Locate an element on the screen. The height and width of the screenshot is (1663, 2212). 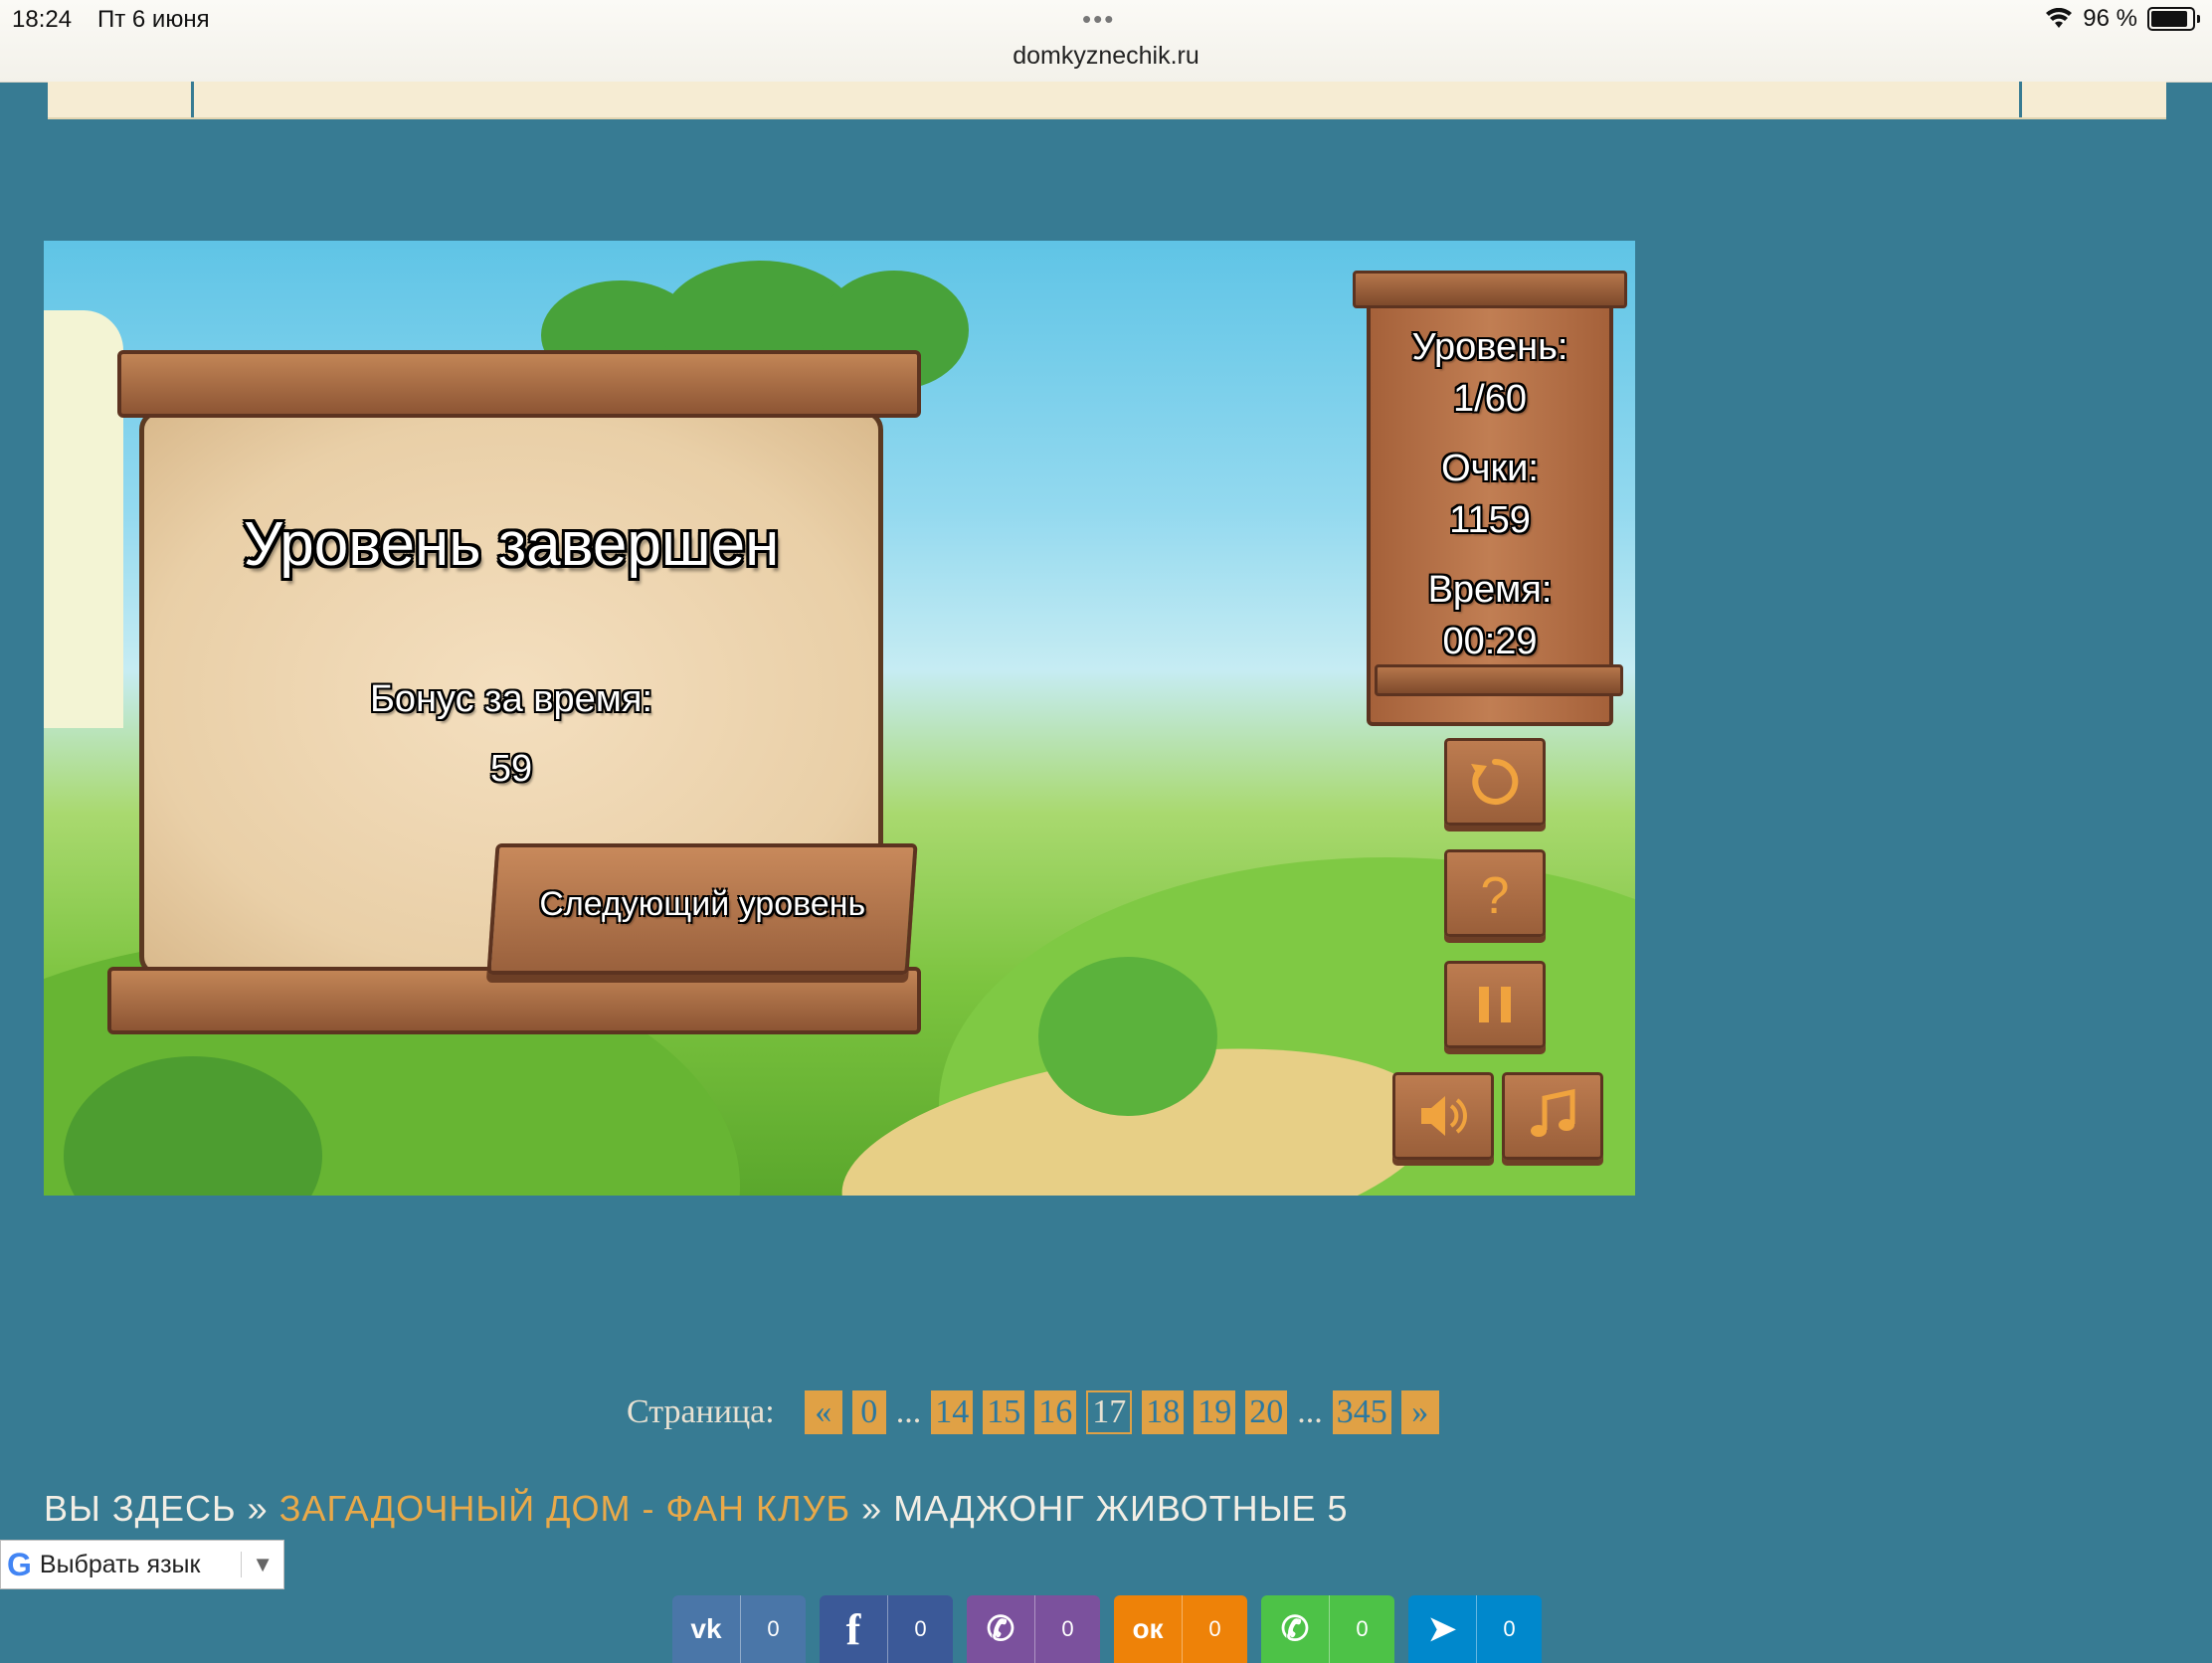
pagination-first: 0 is located at coordinates (868, 1412).